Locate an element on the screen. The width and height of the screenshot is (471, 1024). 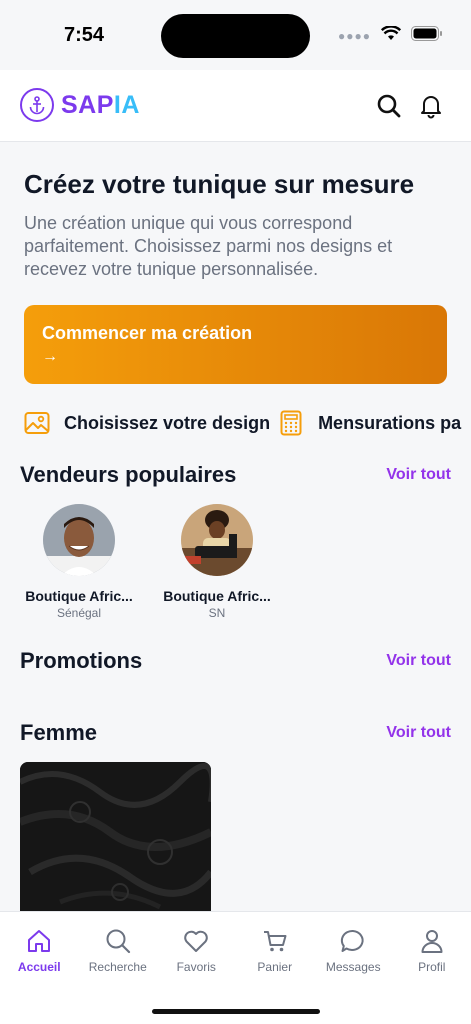
feature-choose-design: Choisissez votre design is located at coordinates (147, 423).